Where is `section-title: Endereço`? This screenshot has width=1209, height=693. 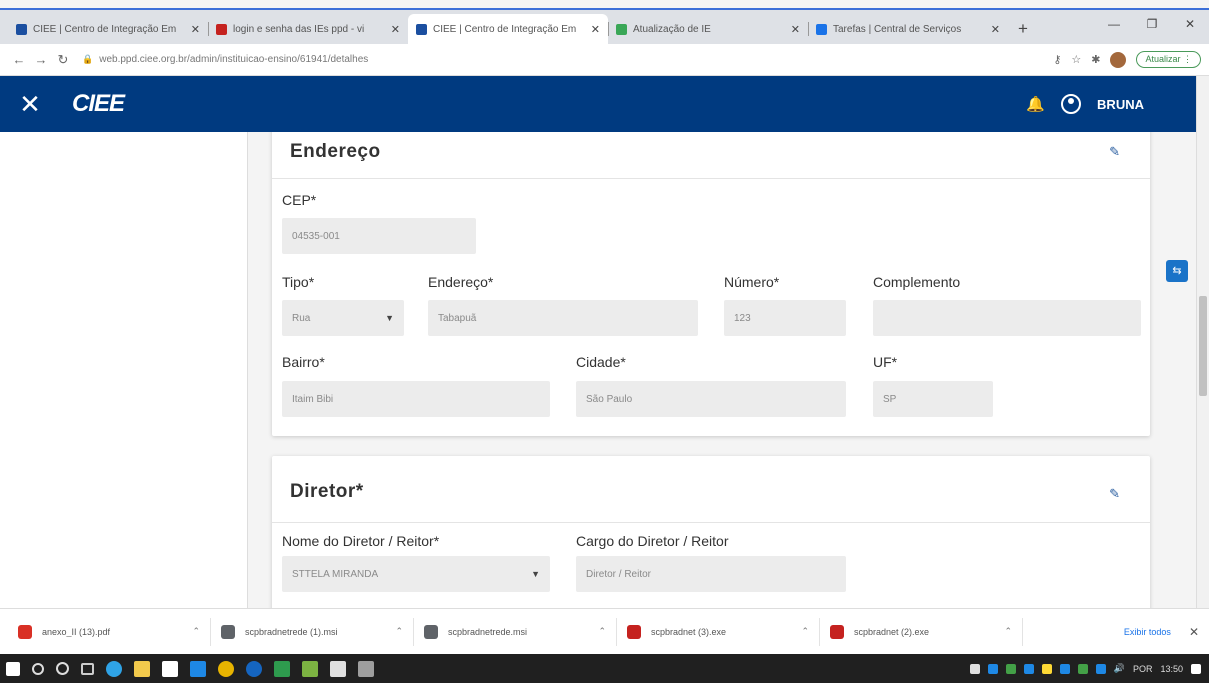 section-title: Endereço is located at coordinates (335, 151).